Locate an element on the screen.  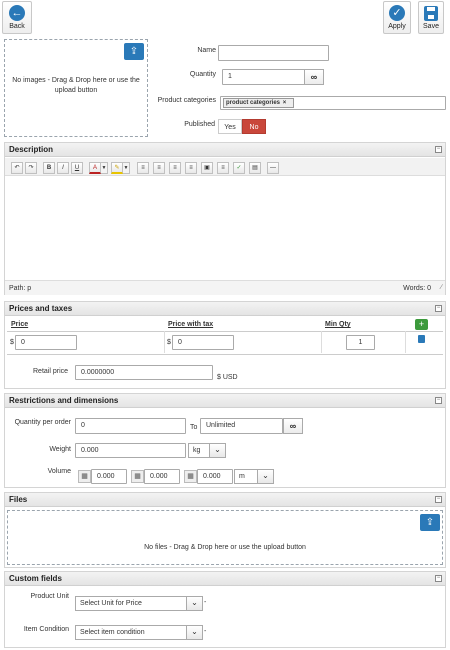
highlight-icon: ✎ is located at coordinates (117, 168).